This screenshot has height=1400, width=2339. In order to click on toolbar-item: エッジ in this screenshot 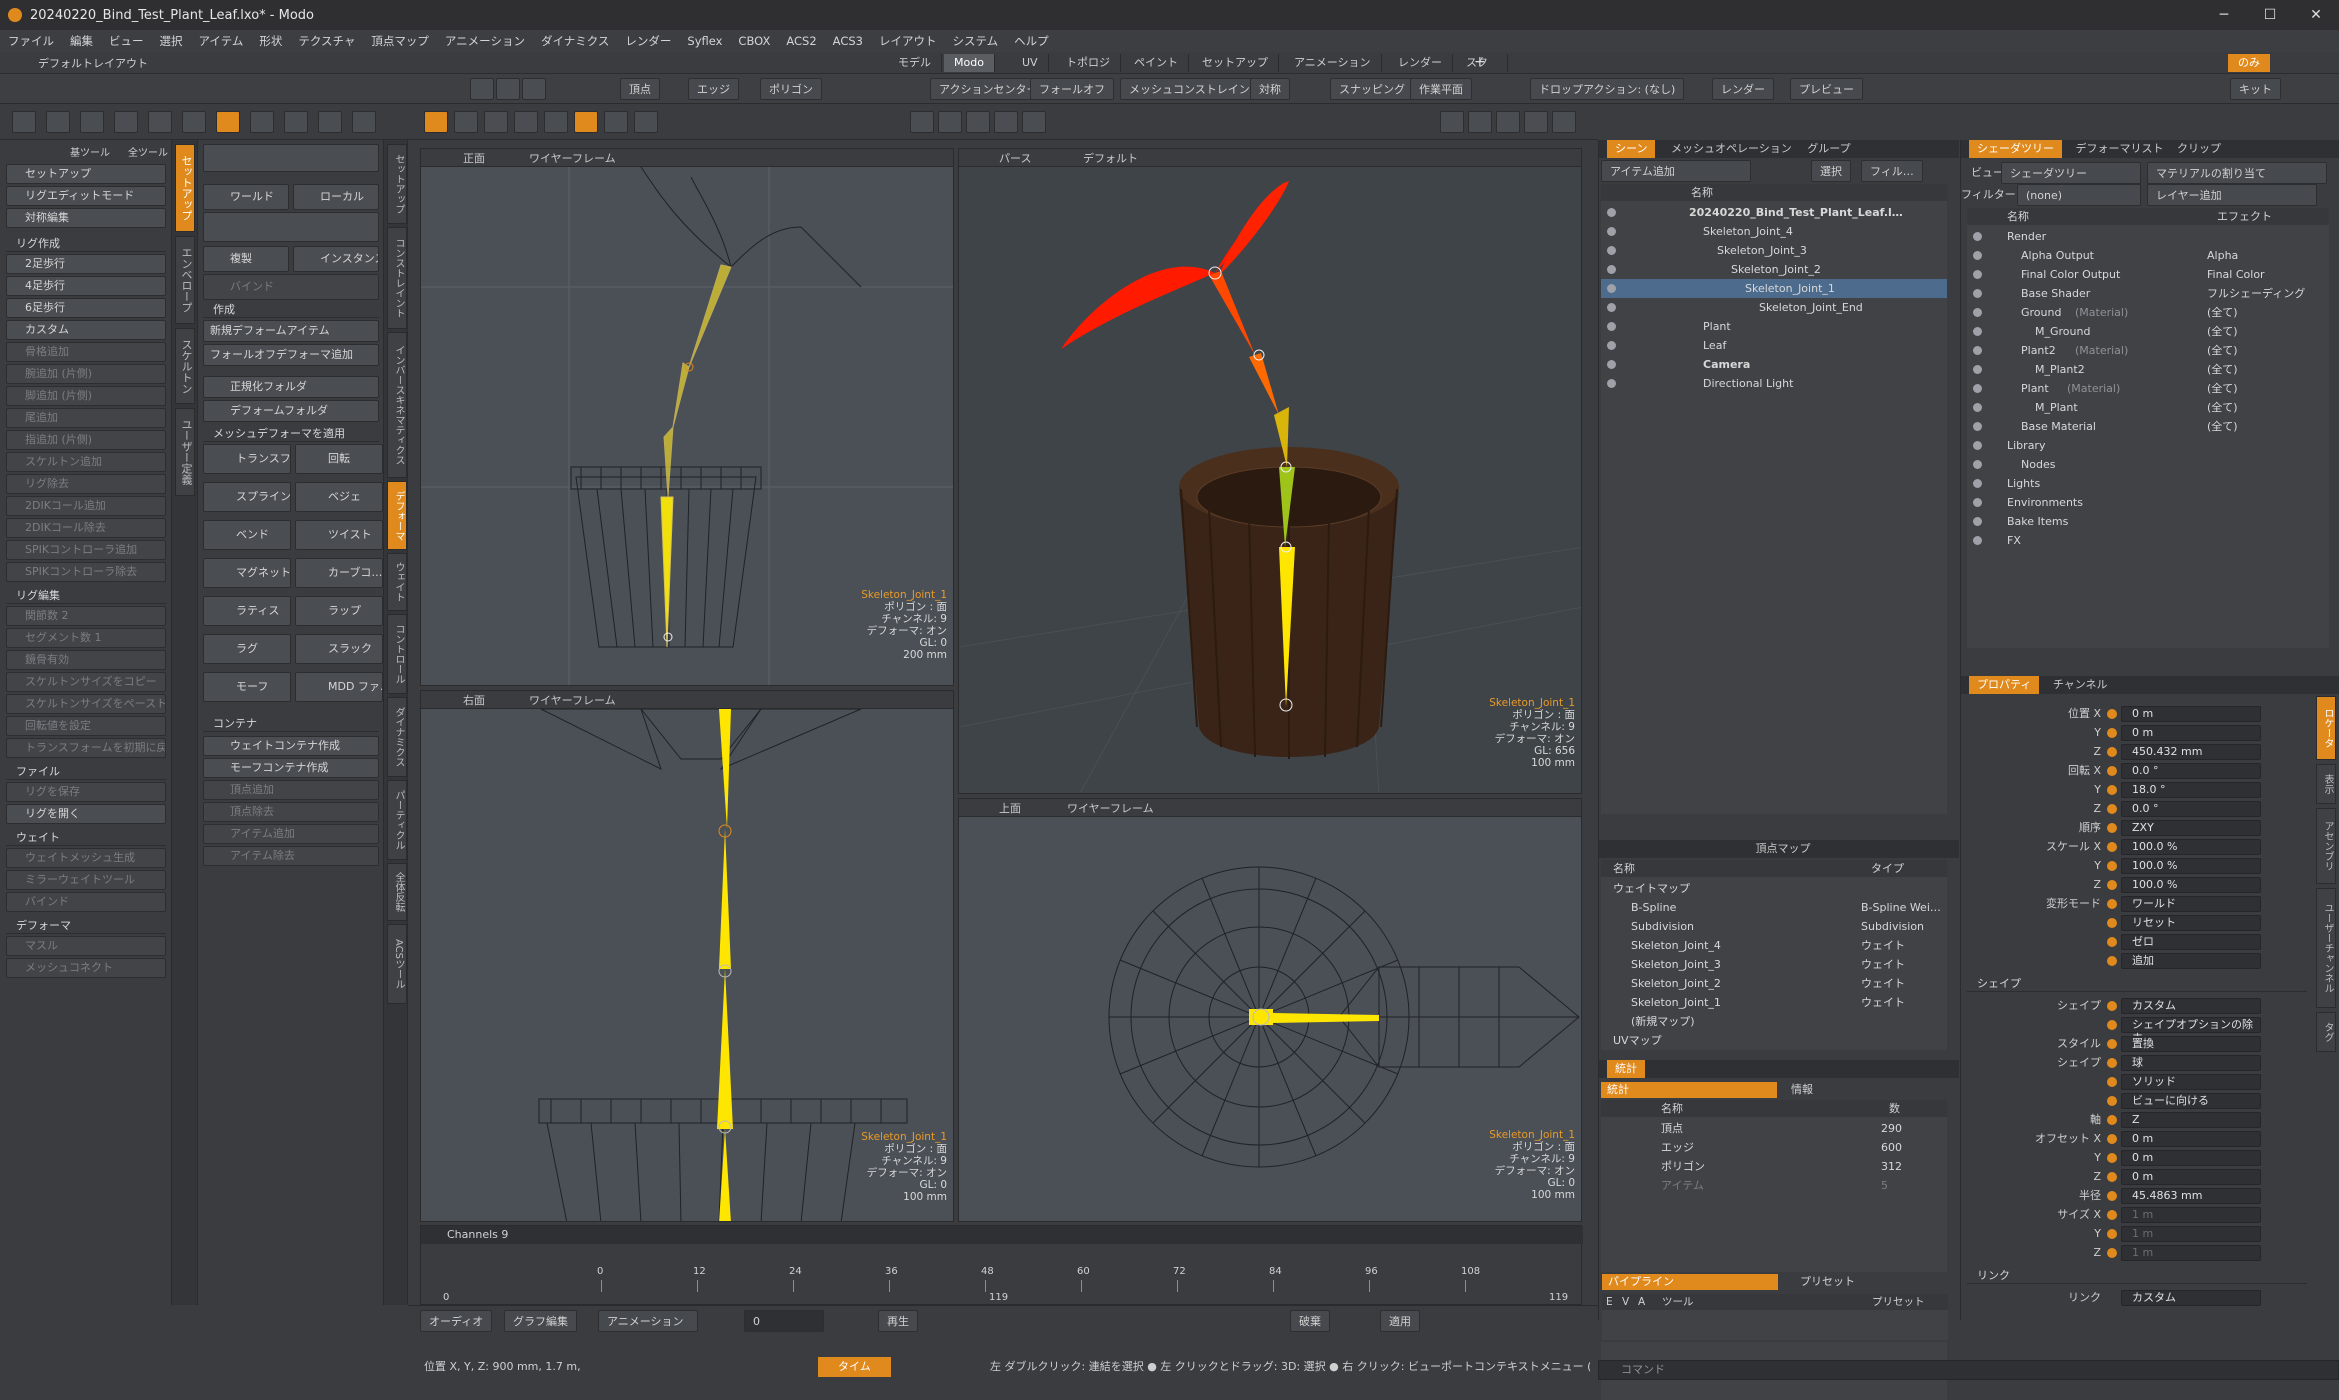, I will do `click(713, 89)`.